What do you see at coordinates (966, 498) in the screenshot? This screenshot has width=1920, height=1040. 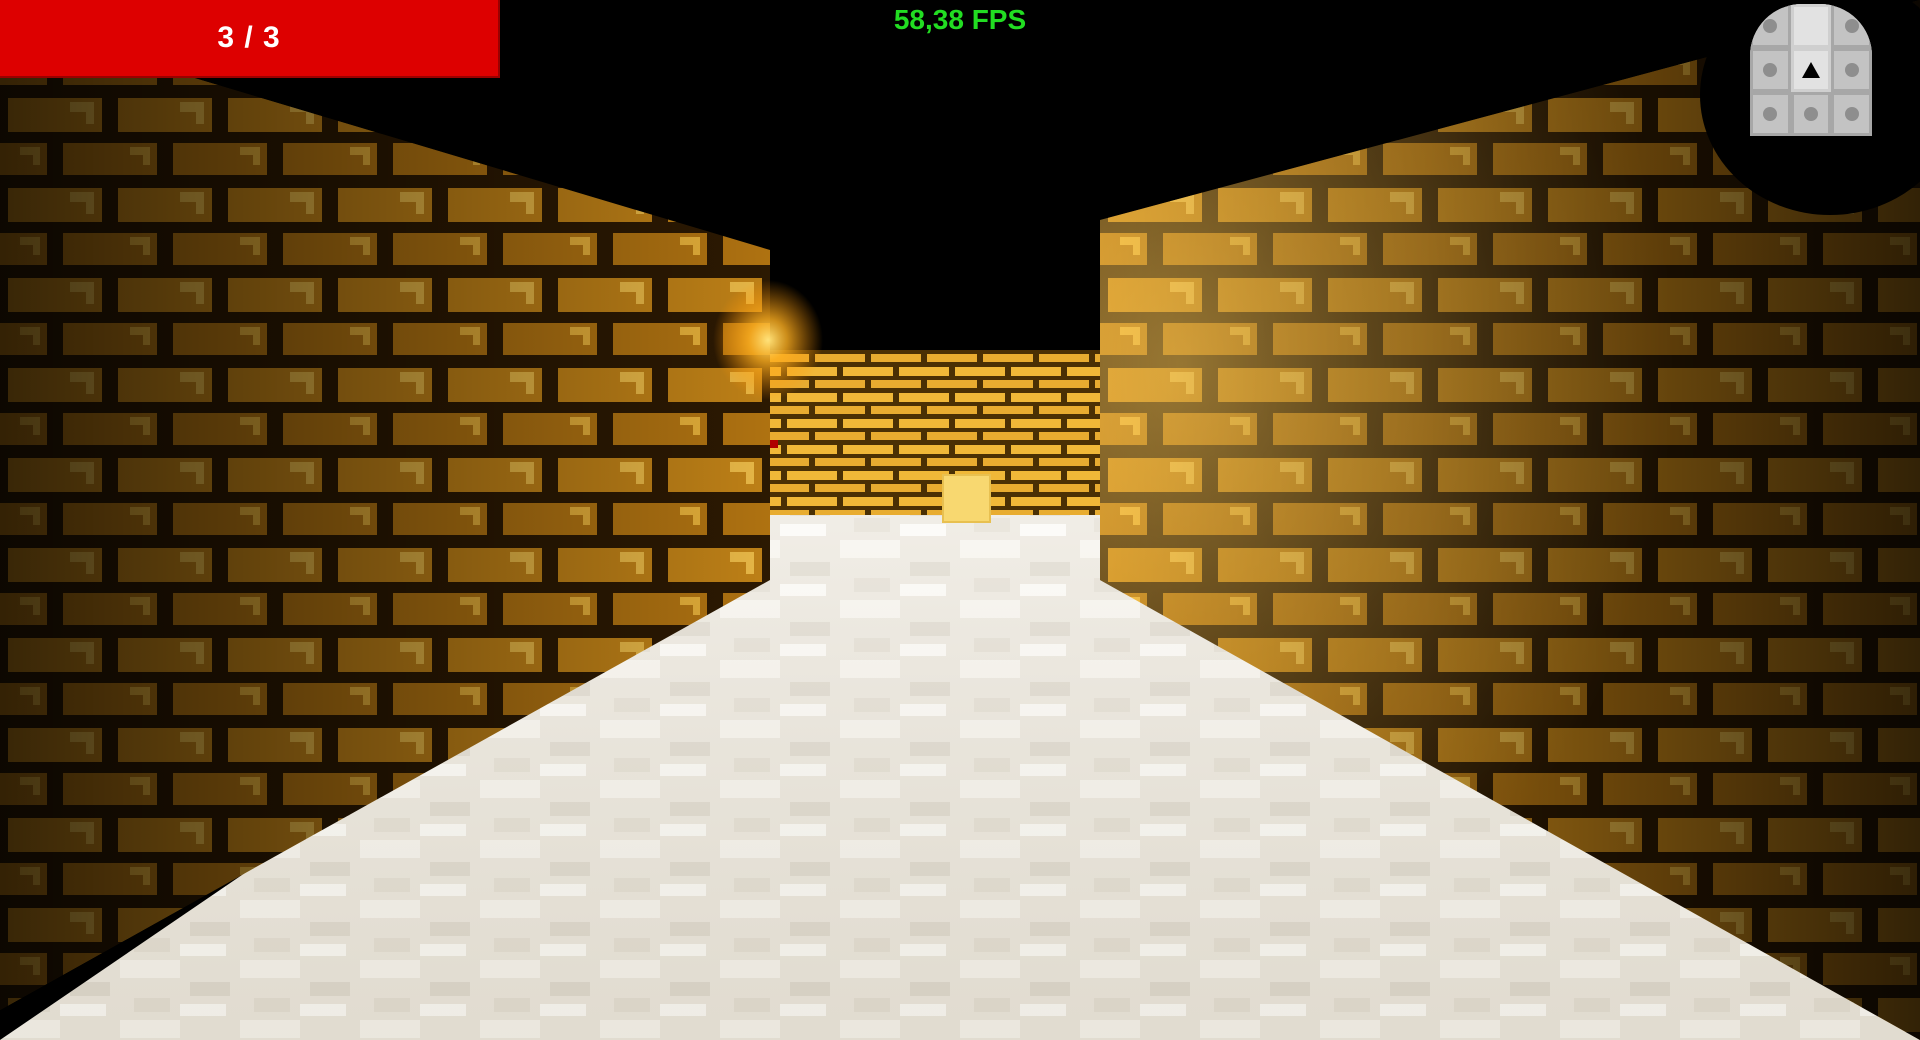 I see `gold-block` at bounding box center [966, 498].